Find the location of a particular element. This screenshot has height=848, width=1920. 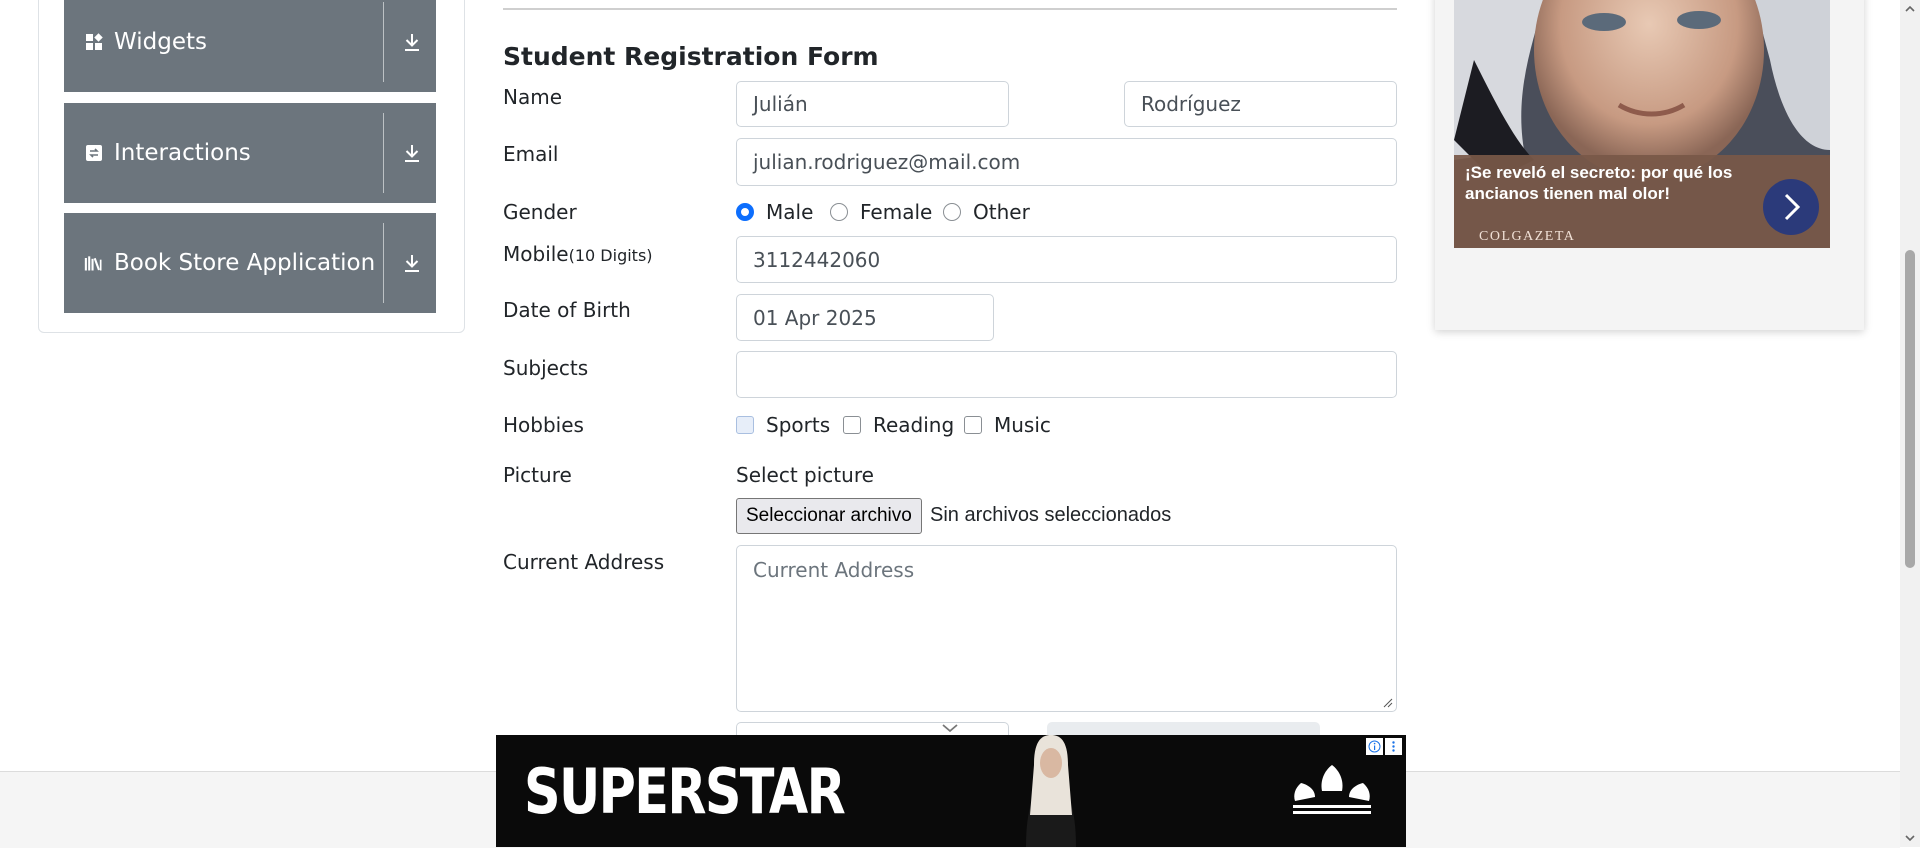

side-ad-next-button is located at coordinates (1791, 207).